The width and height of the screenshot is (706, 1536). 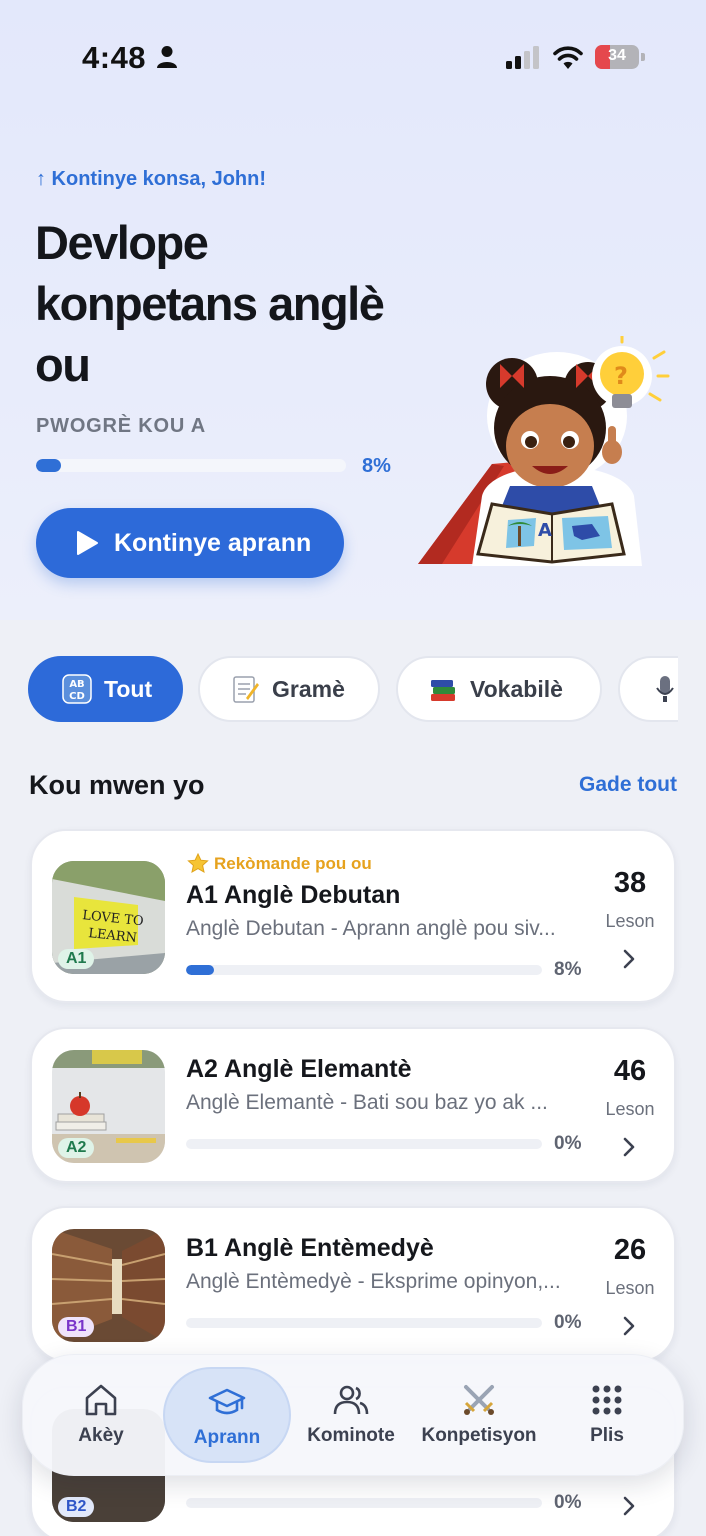 What do you see at coordinates (108, 1285) in the screenshot?
I see `course-thumbnail: B1` at bounding box center [108, 1285].